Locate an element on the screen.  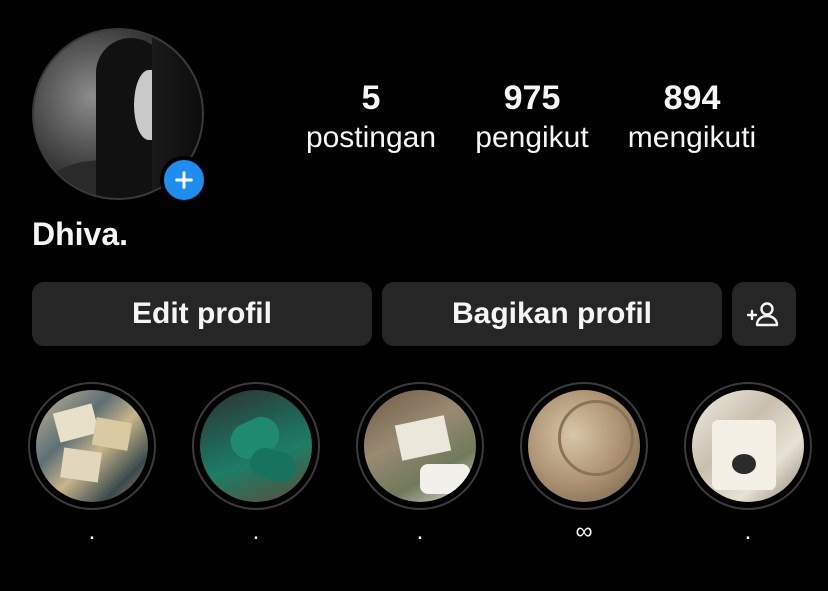
followers-stat: 975 pengikut is located at coordinates (532, 118).